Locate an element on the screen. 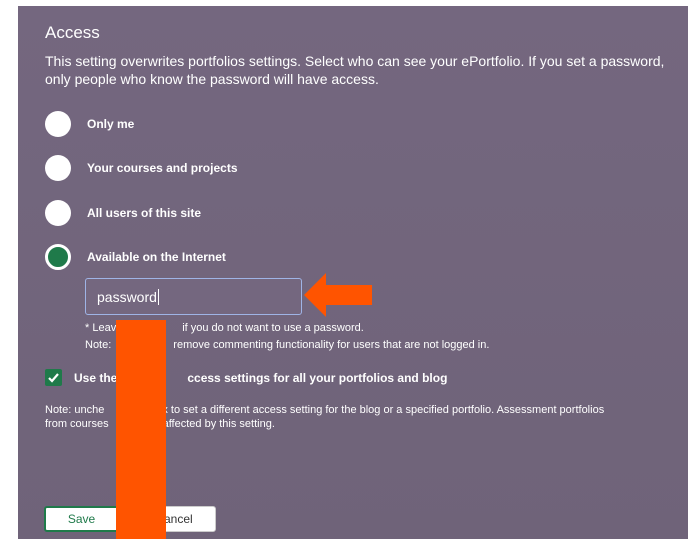 The height and width of the screenshot is (539, 688). radio-circle-selected is located at coordinates (58, 257).